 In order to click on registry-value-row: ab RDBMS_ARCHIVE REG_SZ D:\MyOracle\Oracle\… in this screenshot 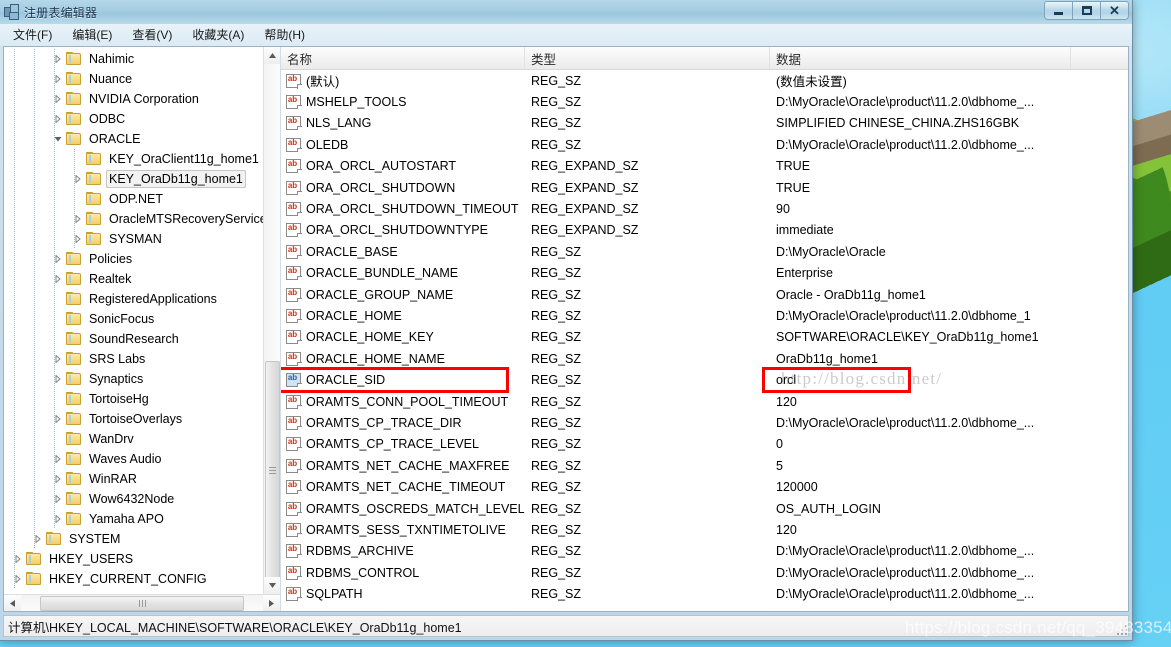, I will do `click(704, 551)`.